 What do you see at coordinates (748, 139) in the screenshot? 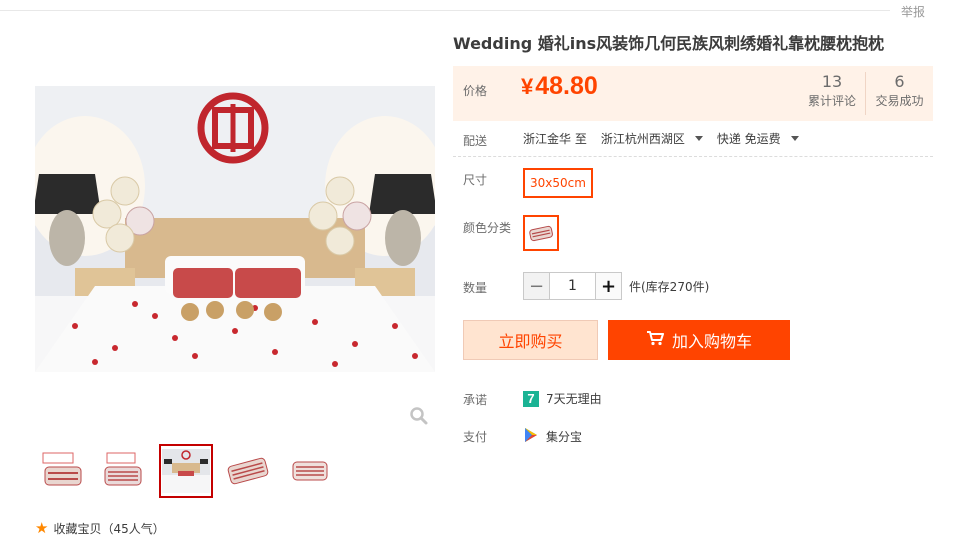
I see `shipping-method: 快递 免运费` at bounding box center [748, 139].